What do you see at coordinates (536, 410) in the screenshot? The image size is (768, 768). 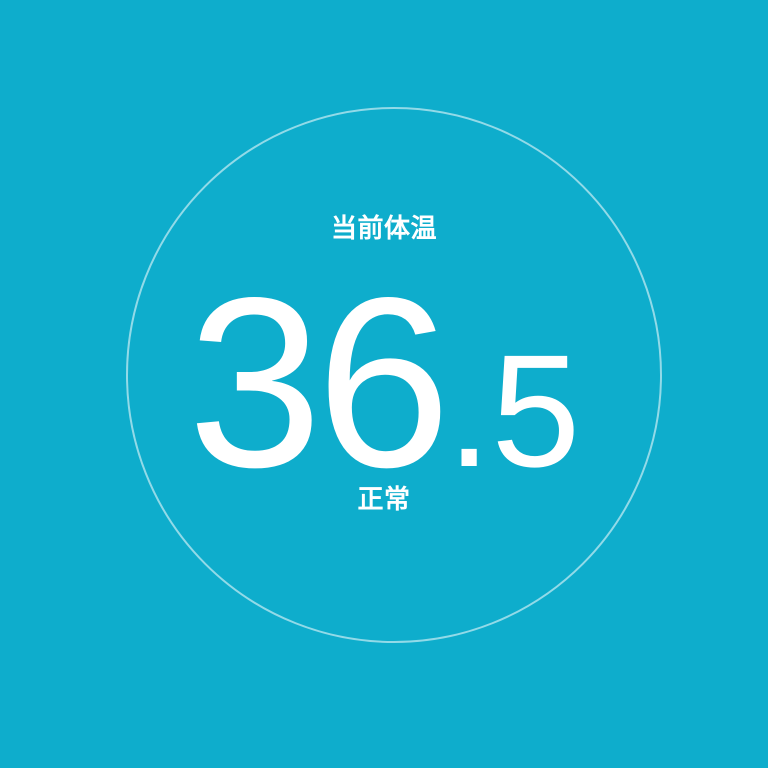 I see `temperature-value-fraction: 5` at bounding box center [536, 410].